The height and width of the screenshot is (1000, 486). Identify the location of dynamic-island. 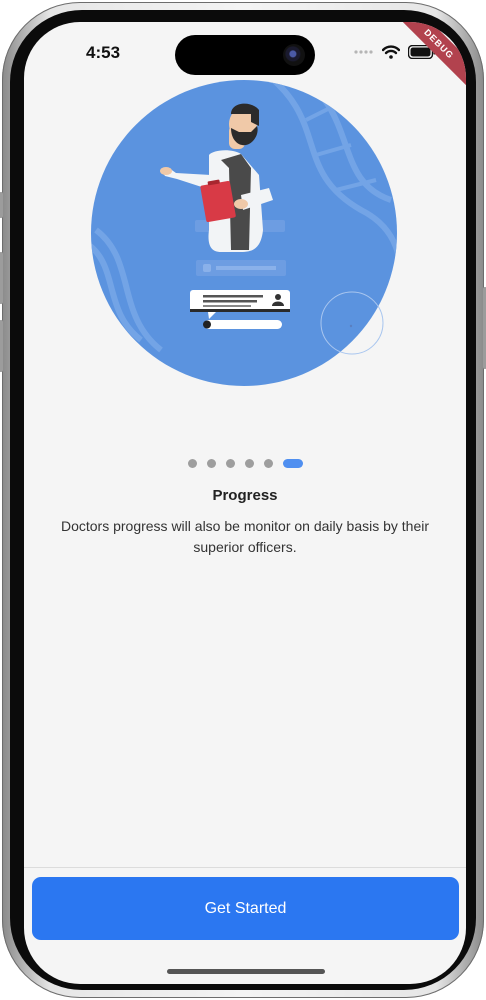
(245, 55).